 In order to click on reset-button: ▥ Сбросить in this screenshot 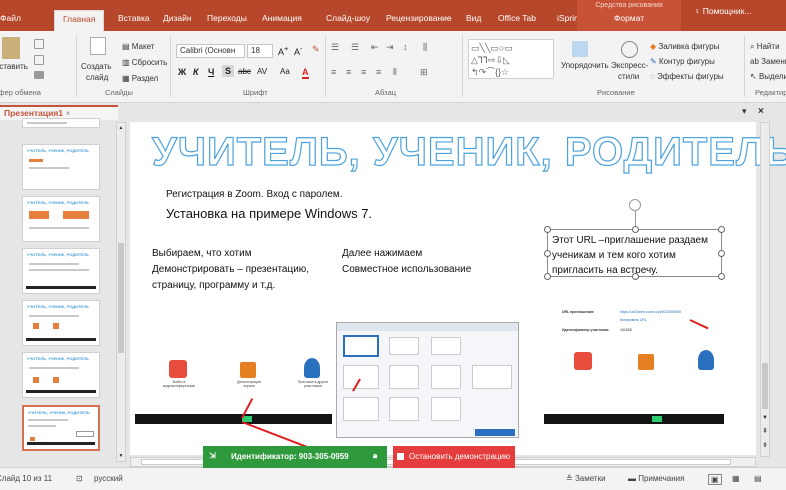, I will do `click(144, 62)`.